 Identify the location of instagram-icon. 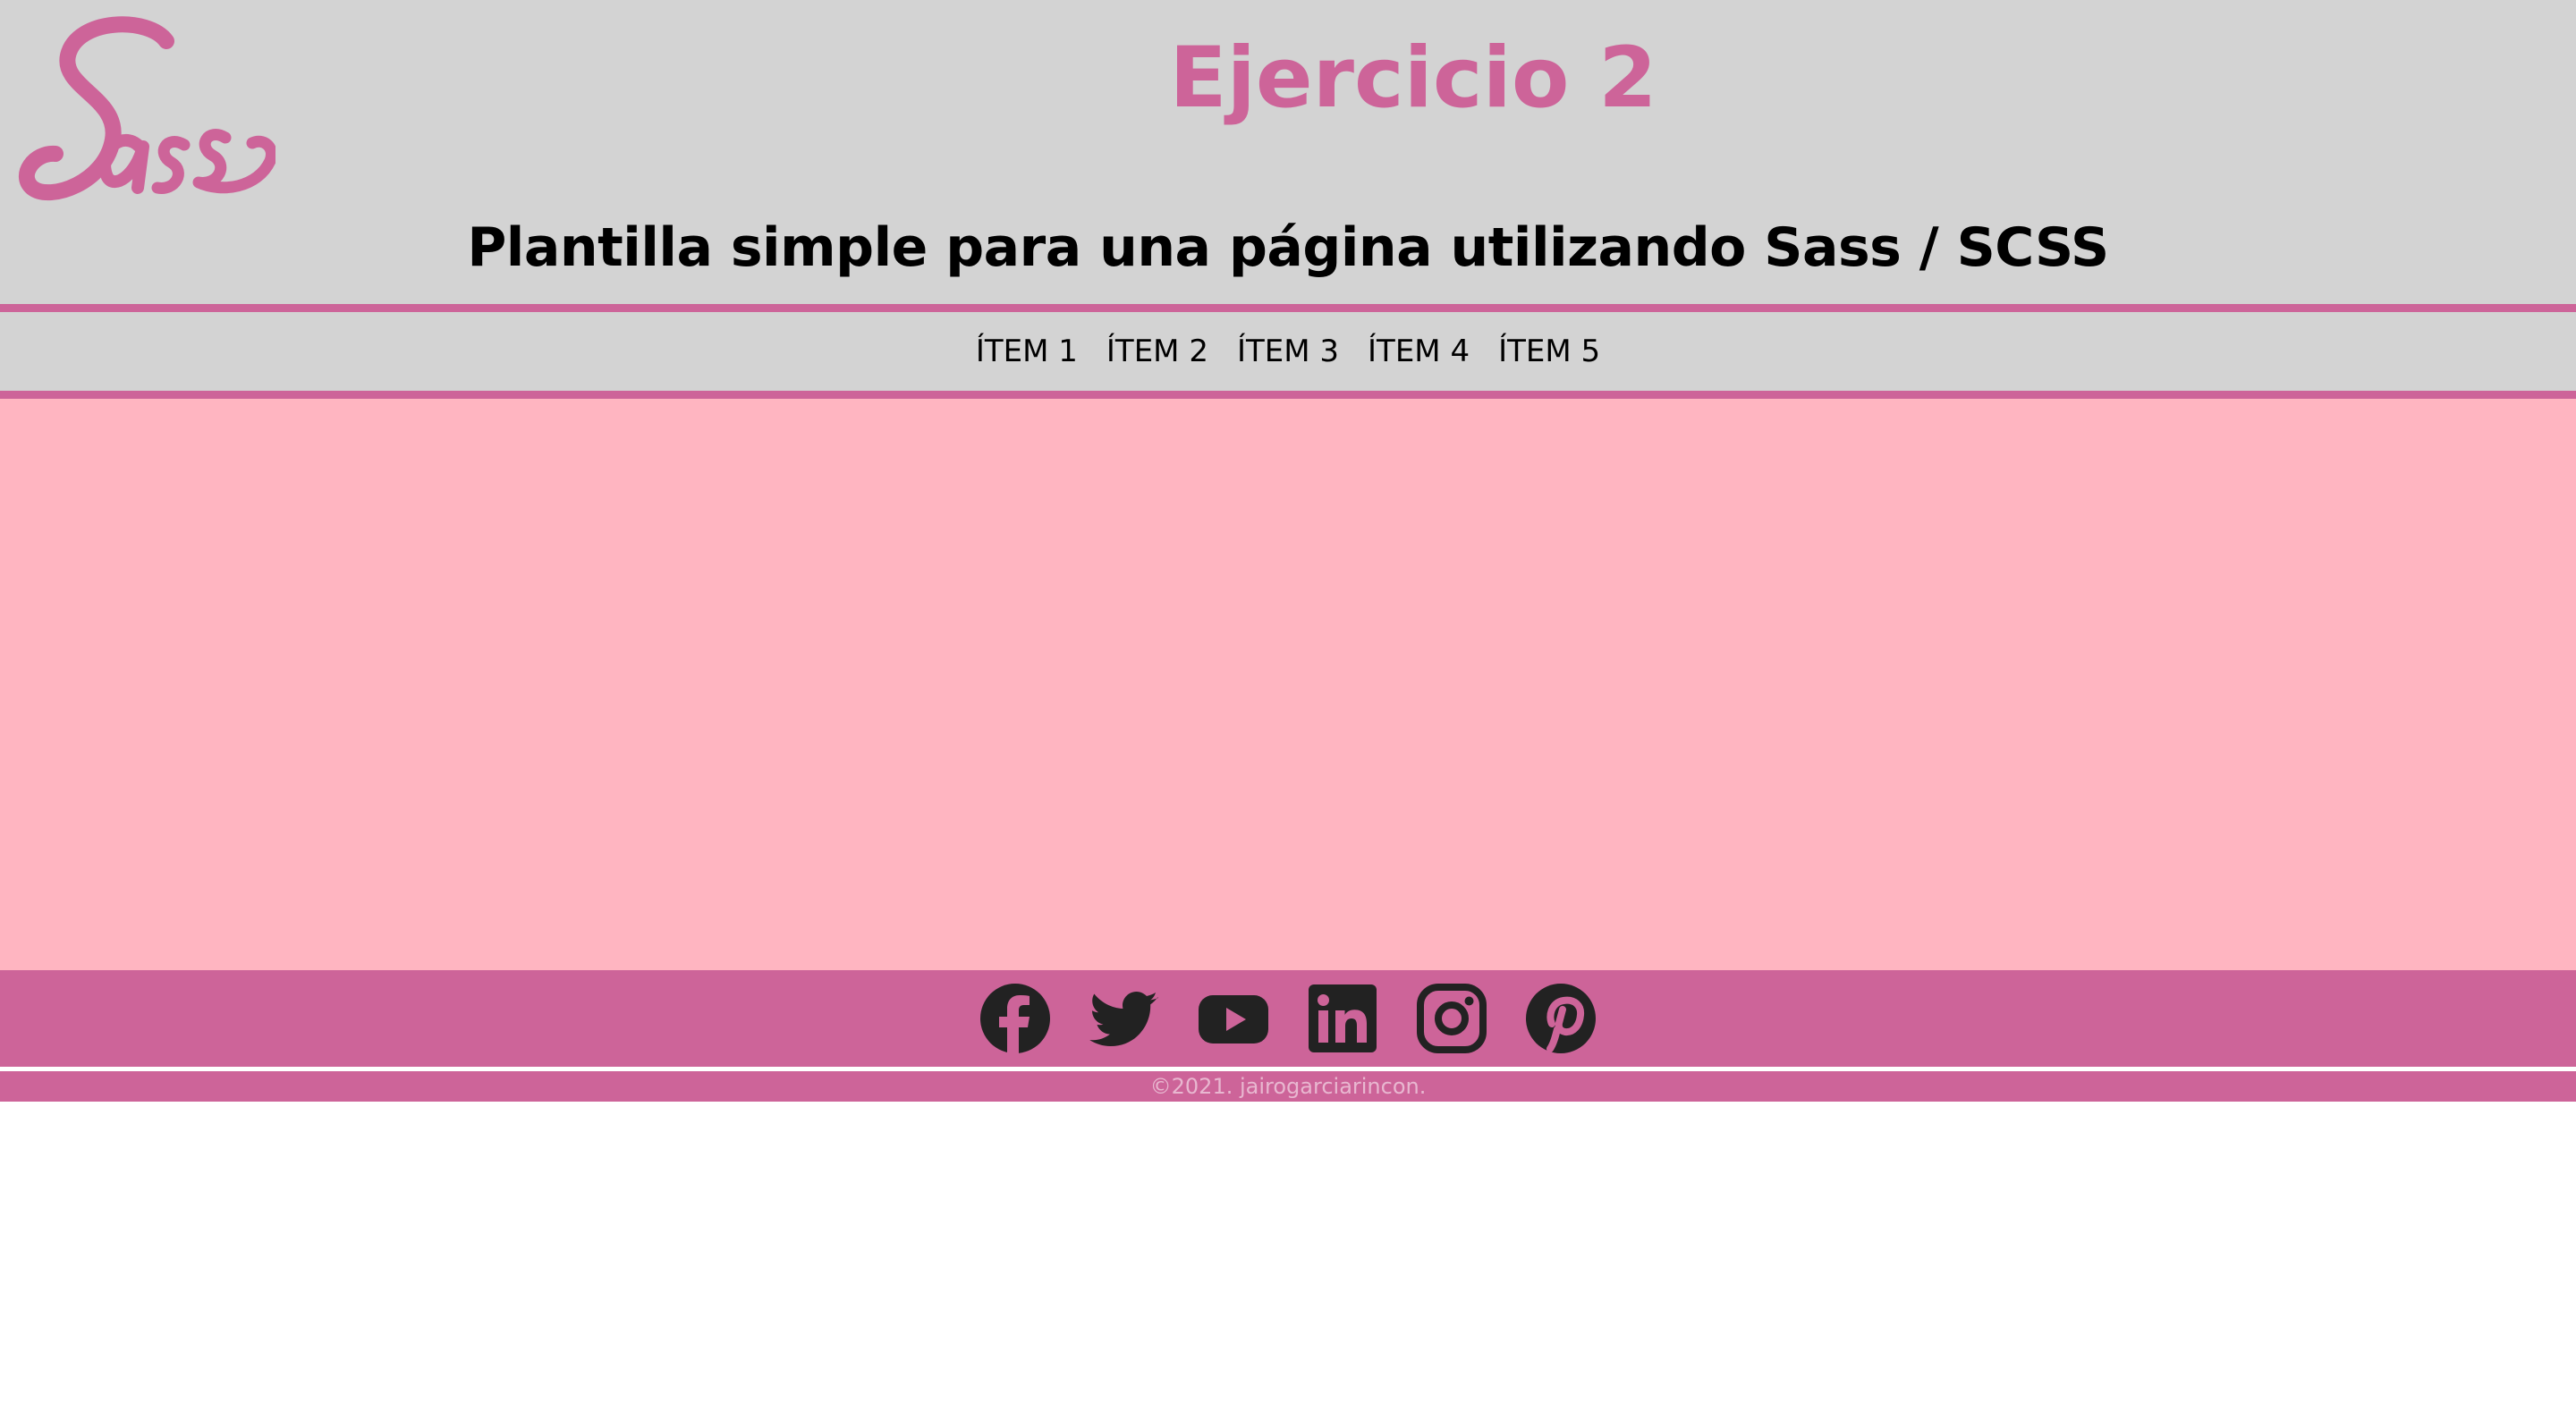
(1452, 1019).